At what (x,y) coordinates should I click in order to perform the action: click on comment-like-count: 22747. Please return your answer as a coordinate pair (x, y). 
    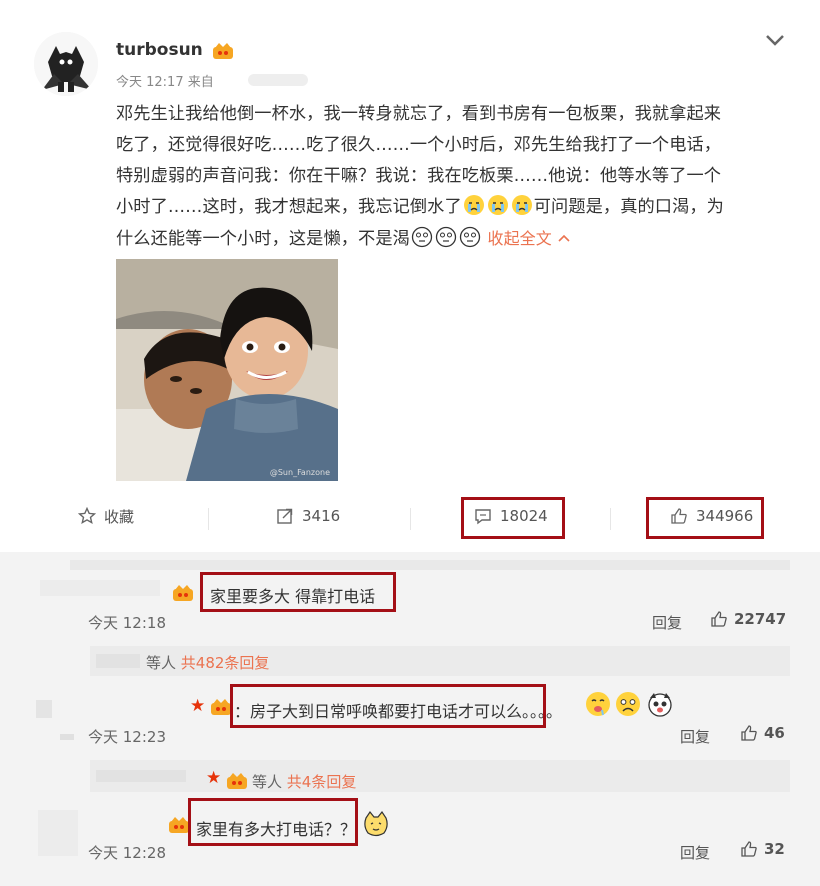
    Looking at the image, I should click on (760, 619).